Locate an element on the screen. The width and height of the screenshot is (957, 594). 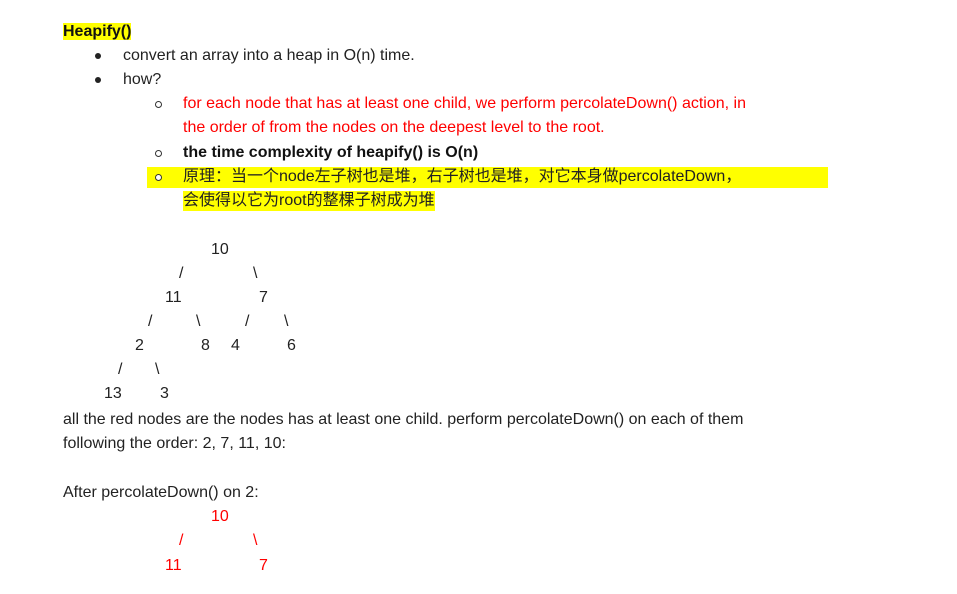
tree-node: 3 is located at coordinates (164, 393).